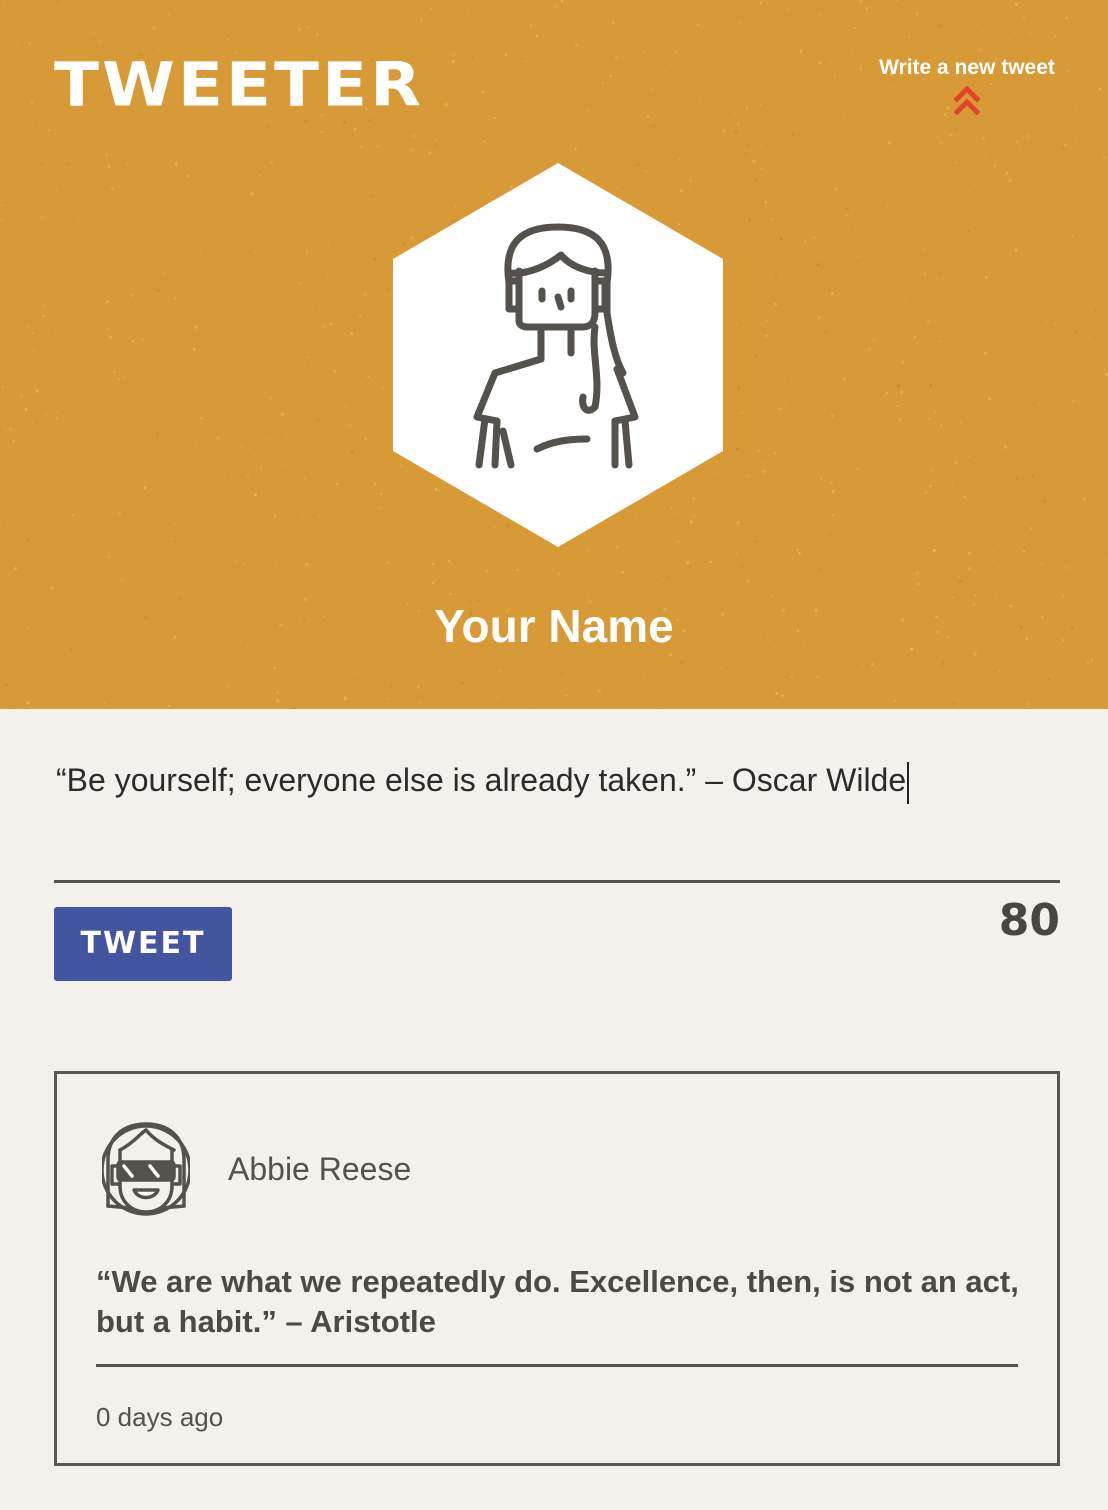 Image resolution: width=1108 pixels, height=1510 pixels. I want to click on app-logo: TWEETER, so click(239, 85).